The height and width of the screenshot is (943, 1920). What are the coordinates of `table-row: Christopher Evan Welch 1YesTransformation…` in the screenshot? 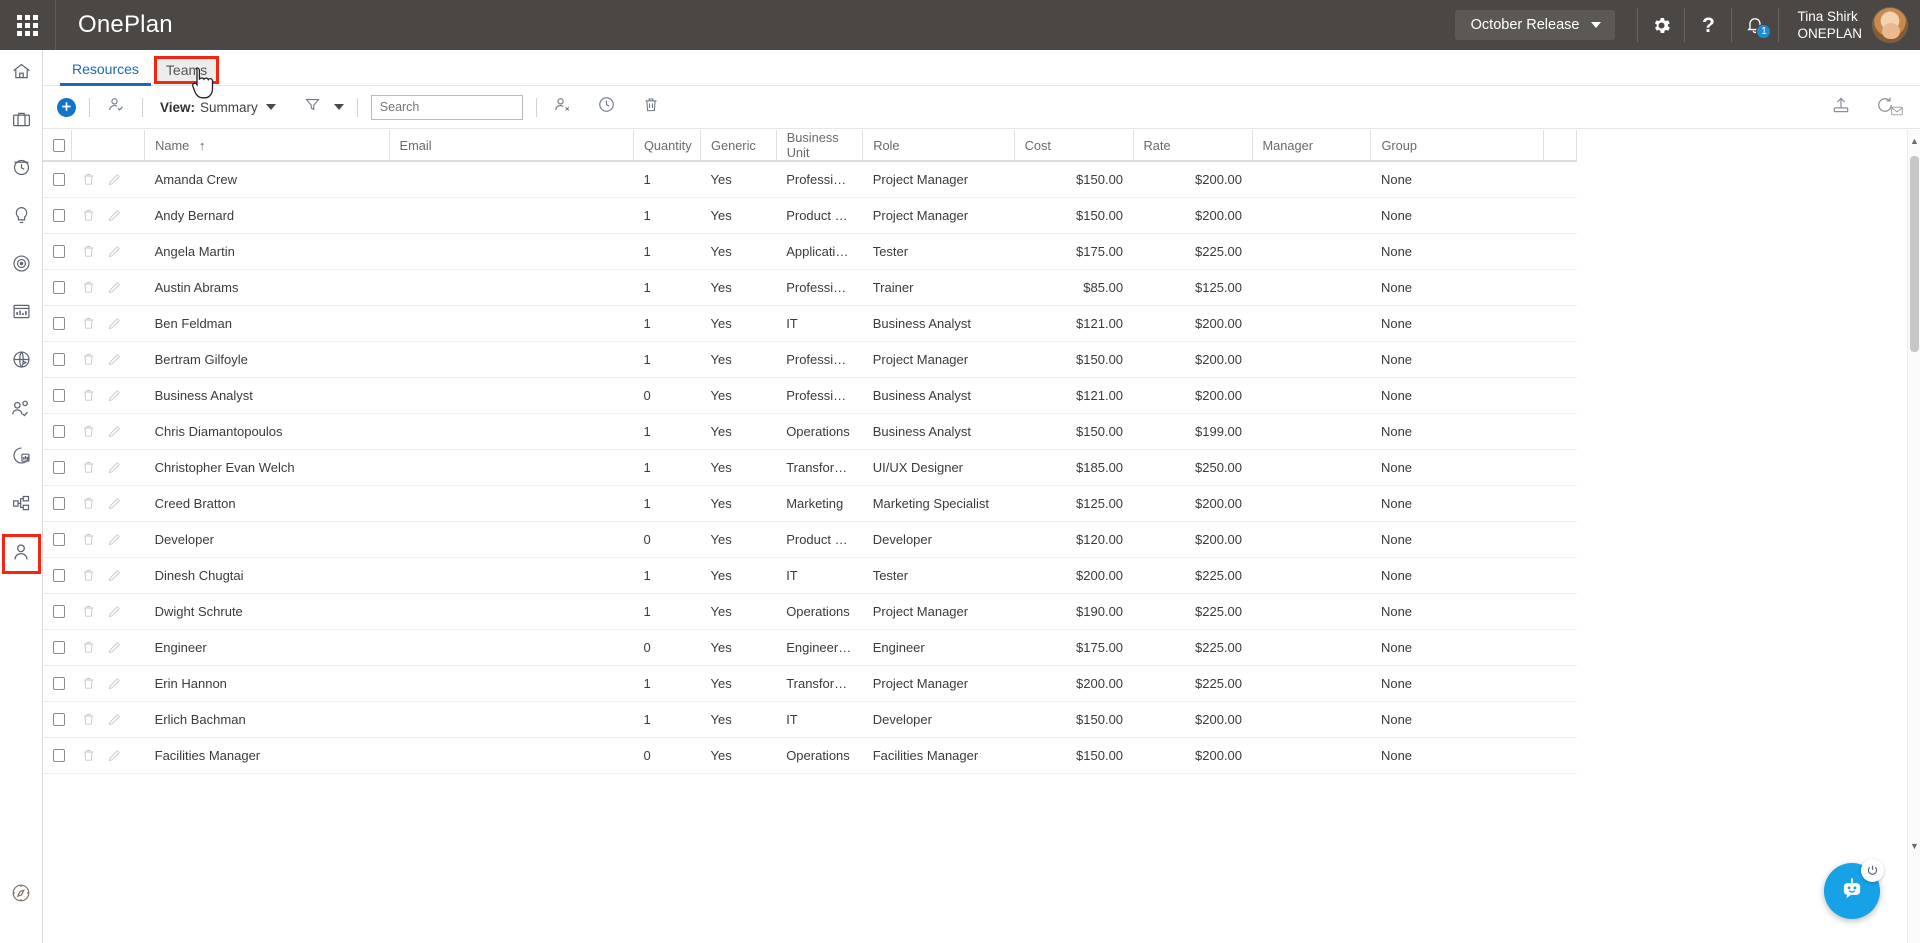 It's located at (810, 467).